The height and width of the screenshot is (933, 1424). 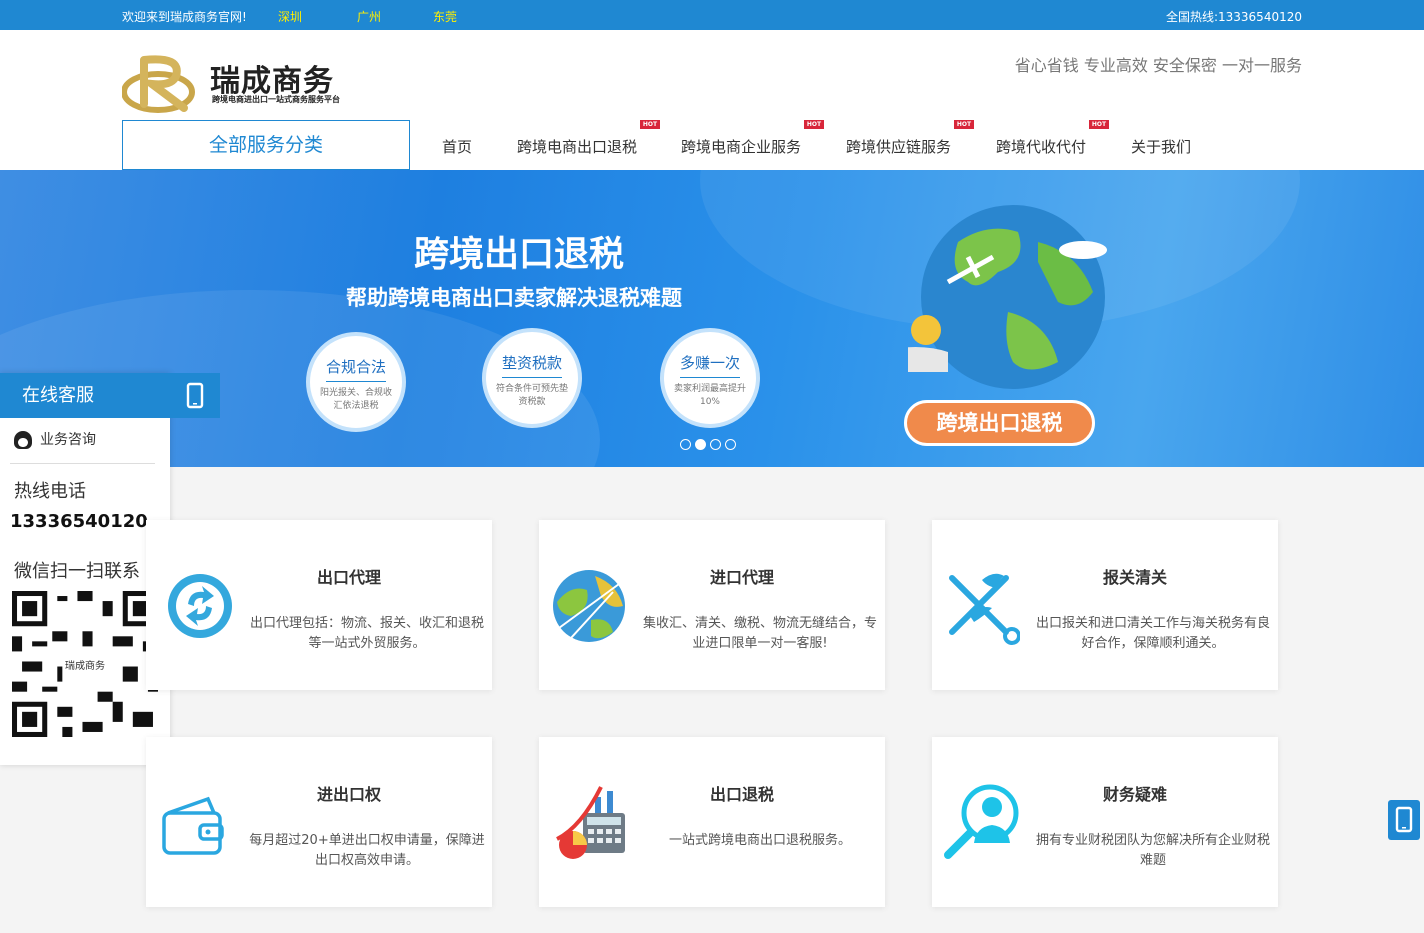 I want to click on welcome-text: 欢迎来到瑞成商务官网!, so click(x=184, y=17).